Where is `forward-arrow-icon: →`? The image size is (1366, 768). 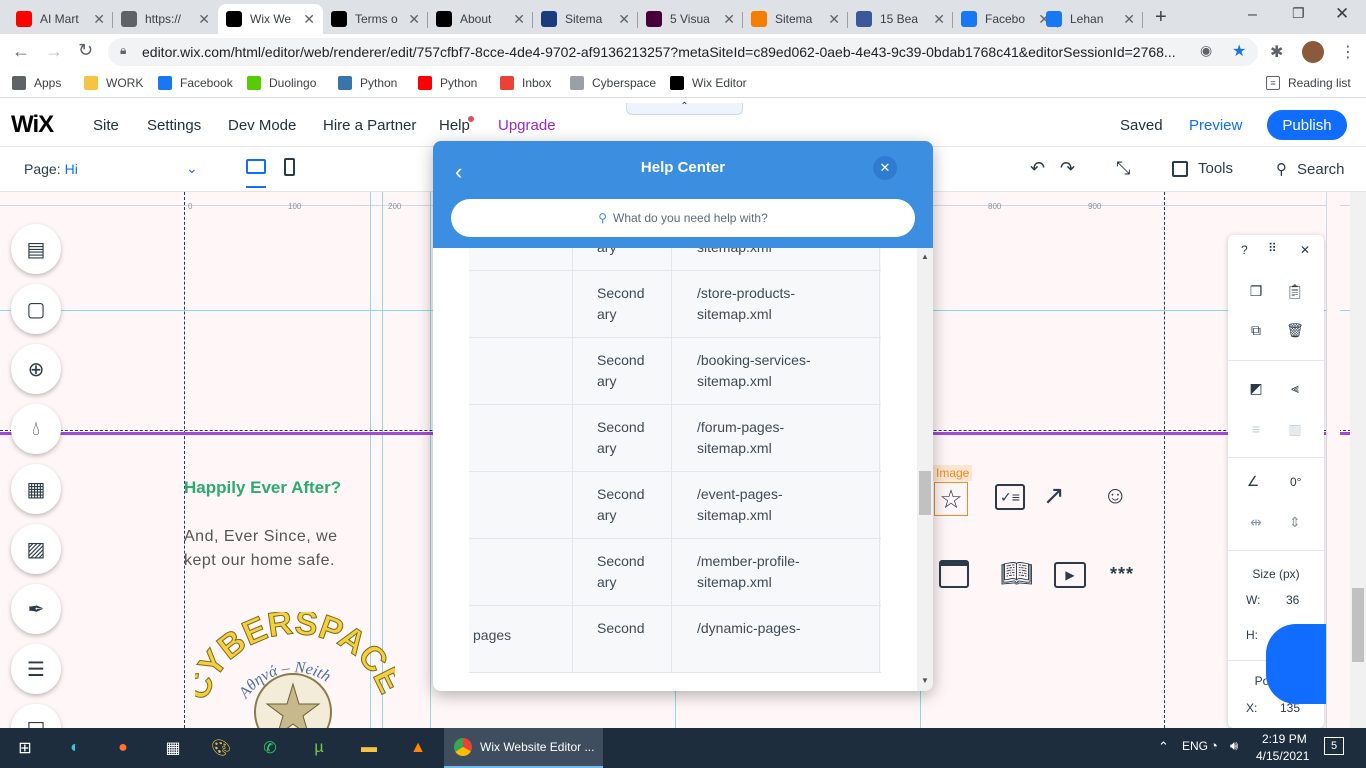 forward-arrow-icon: → is located at coordinates (54, 51).